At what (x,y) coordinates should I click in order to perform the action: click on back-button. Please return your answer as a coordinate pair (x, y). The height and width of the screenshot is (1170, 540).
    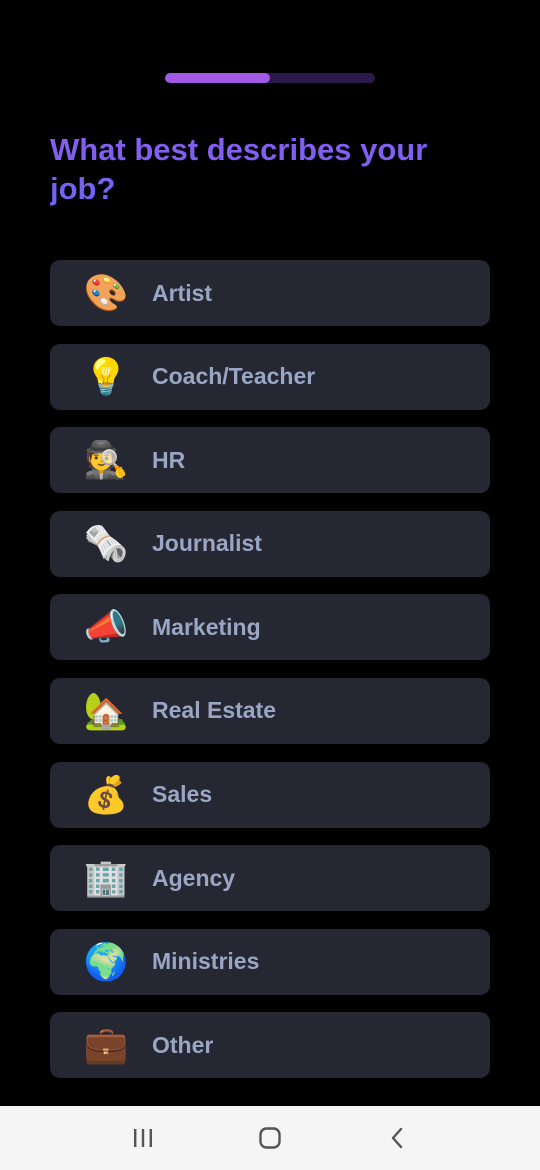
    Looking at the image, I should click on (397, 1138).